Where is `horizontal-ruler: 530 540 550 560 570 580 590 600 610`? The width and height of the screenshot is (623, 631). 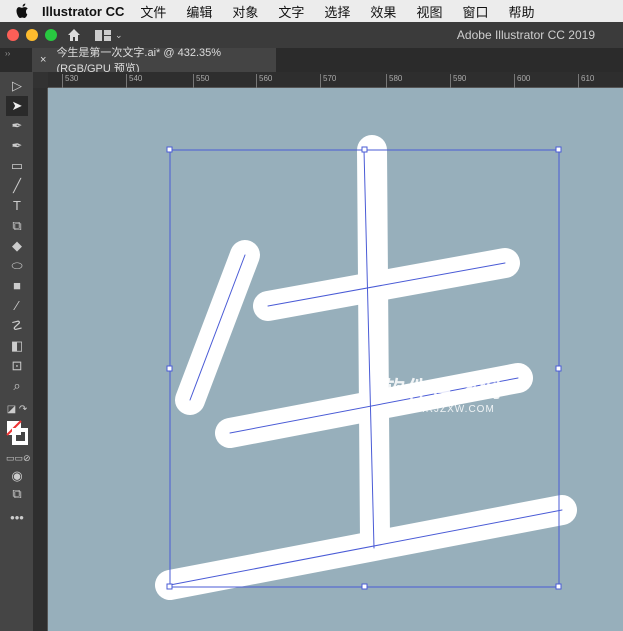
horizontal-ruler: 530 540 550 560 570 580 590 600 610 is located at coordinates (335, 80).